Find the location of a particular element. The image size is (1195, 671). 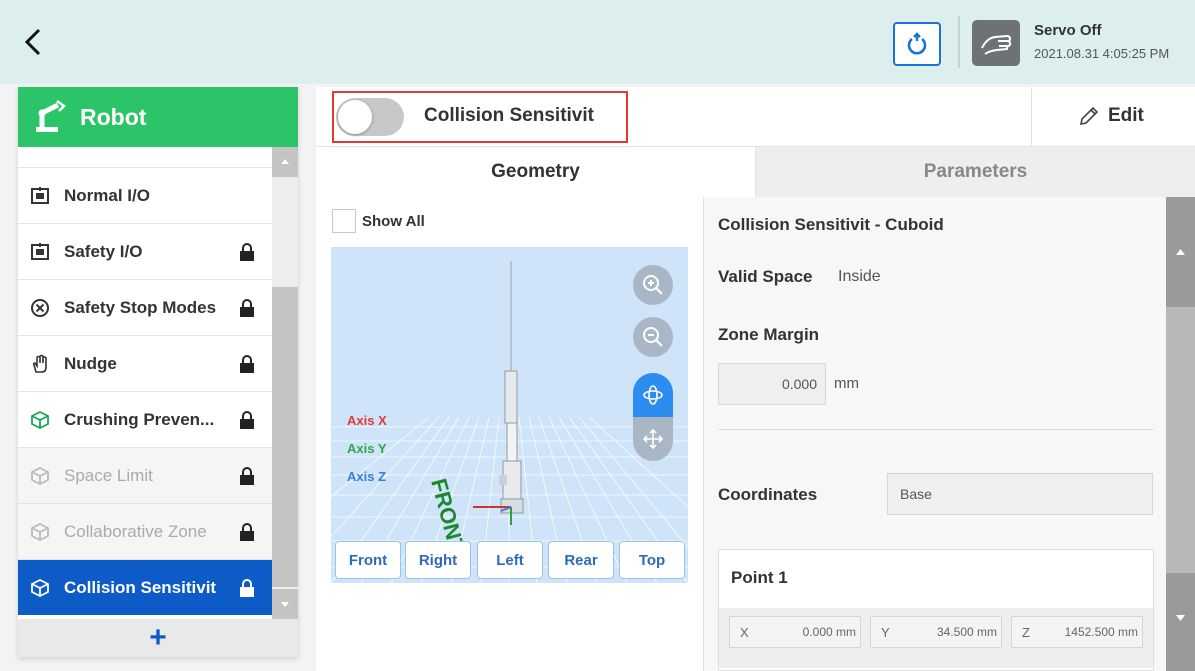

zone-shape-title: Collision Sensitivit - Cuboid is located at coordinates (831, 224).